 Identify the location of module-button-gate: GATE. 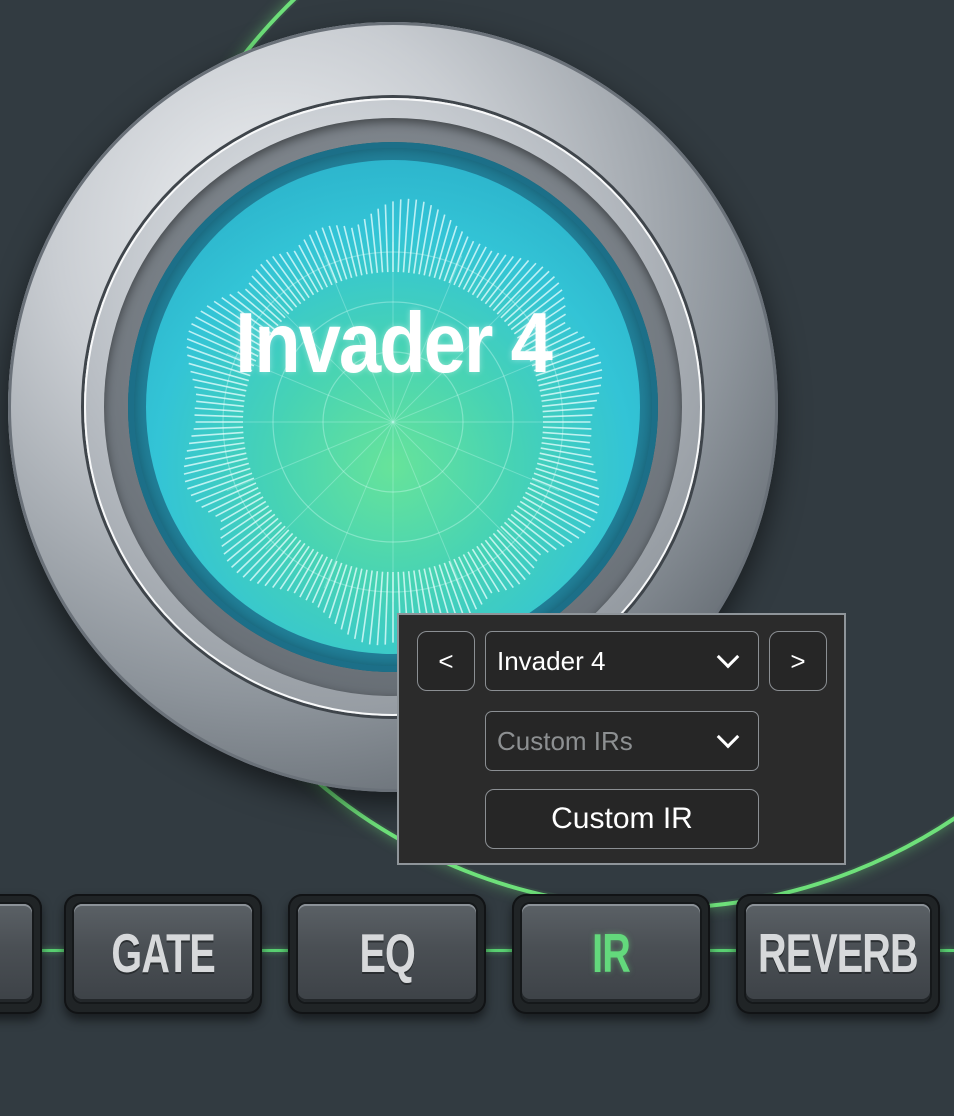
(163, 954).